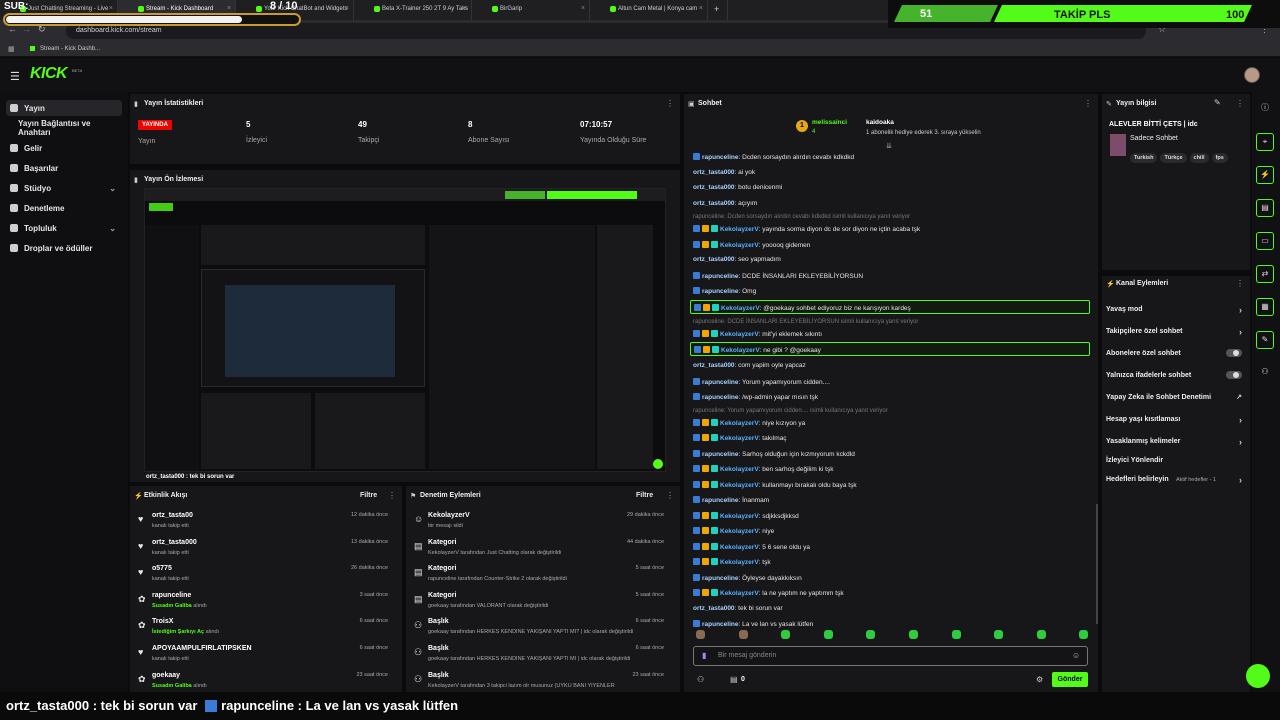  What do you see at coordinates (718, 10) in the screenshot?
I see `new-tab-icon: +` at bounding box center [718, 10].